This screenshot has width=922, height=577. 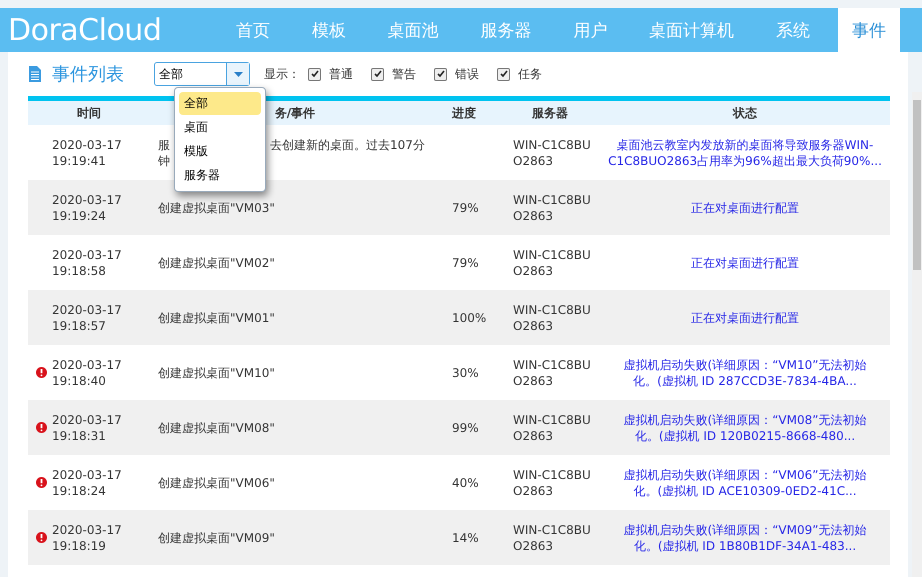 What do you see at coordinates (456, 74) in the screenshot?
I see `filter-checkbox: 错误` at bounding box center [456, 74].